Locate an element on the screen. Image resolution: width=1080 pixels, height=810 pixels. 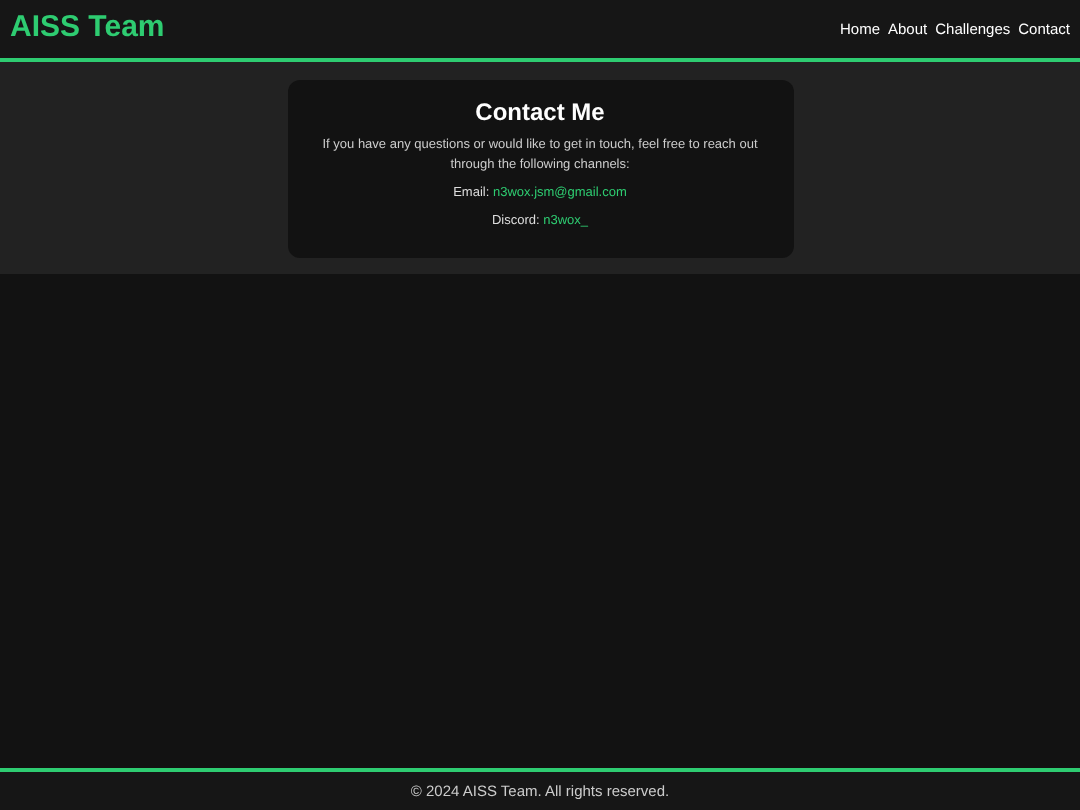
contact-title: Contact Me is located at coordinates (540, 112).